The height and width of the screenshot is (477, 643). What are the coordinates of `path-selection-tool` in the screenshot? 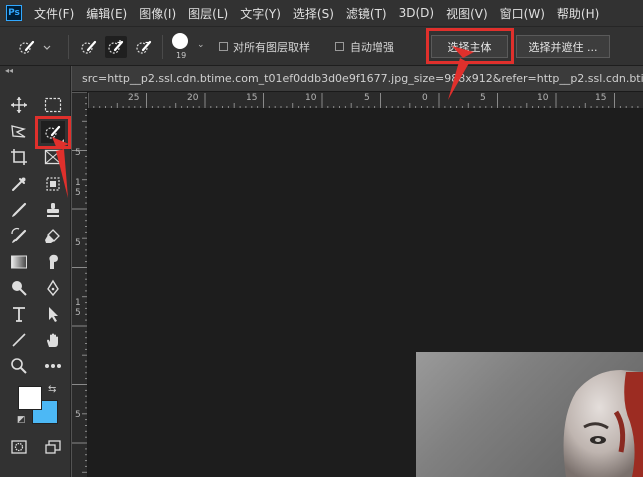 It's located at (53, 314).